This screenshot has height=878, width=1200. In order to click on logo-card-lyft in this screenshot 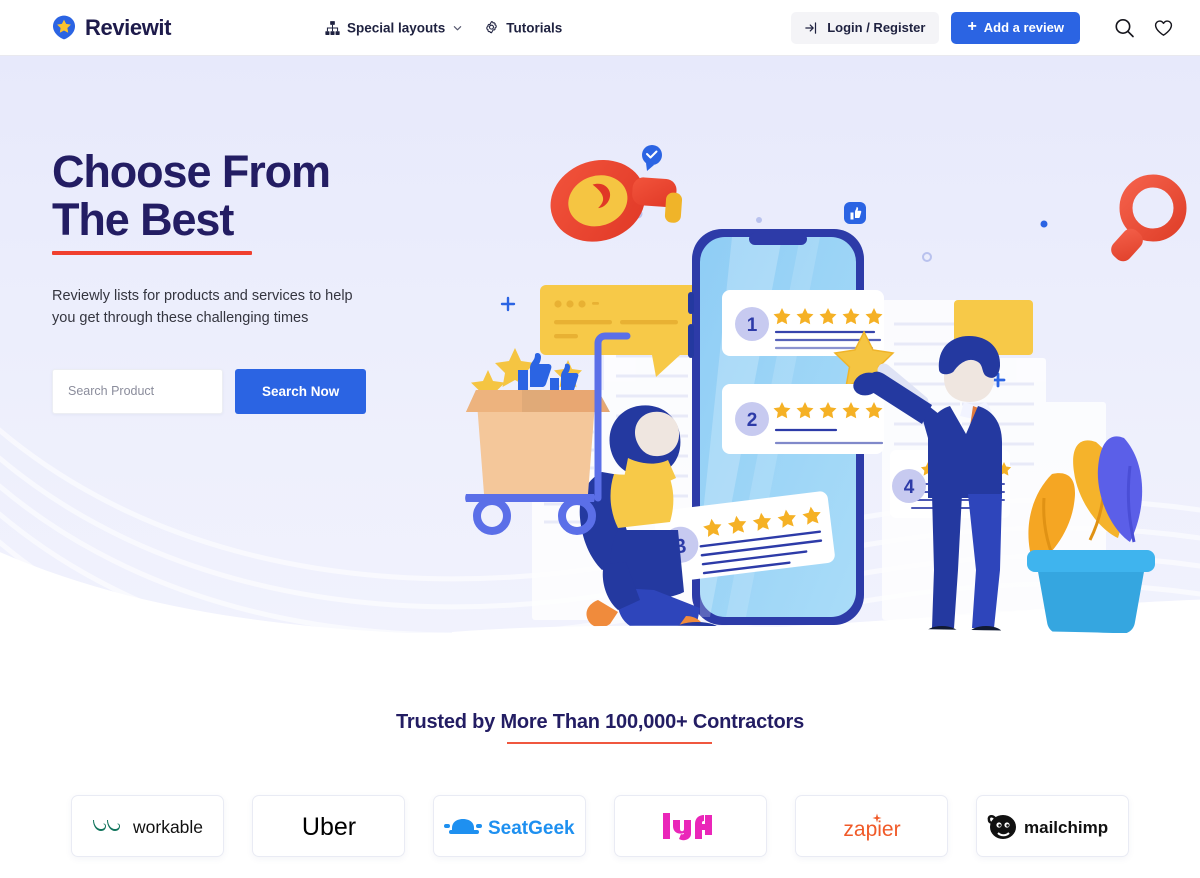, I will do `click(690, 826)`.